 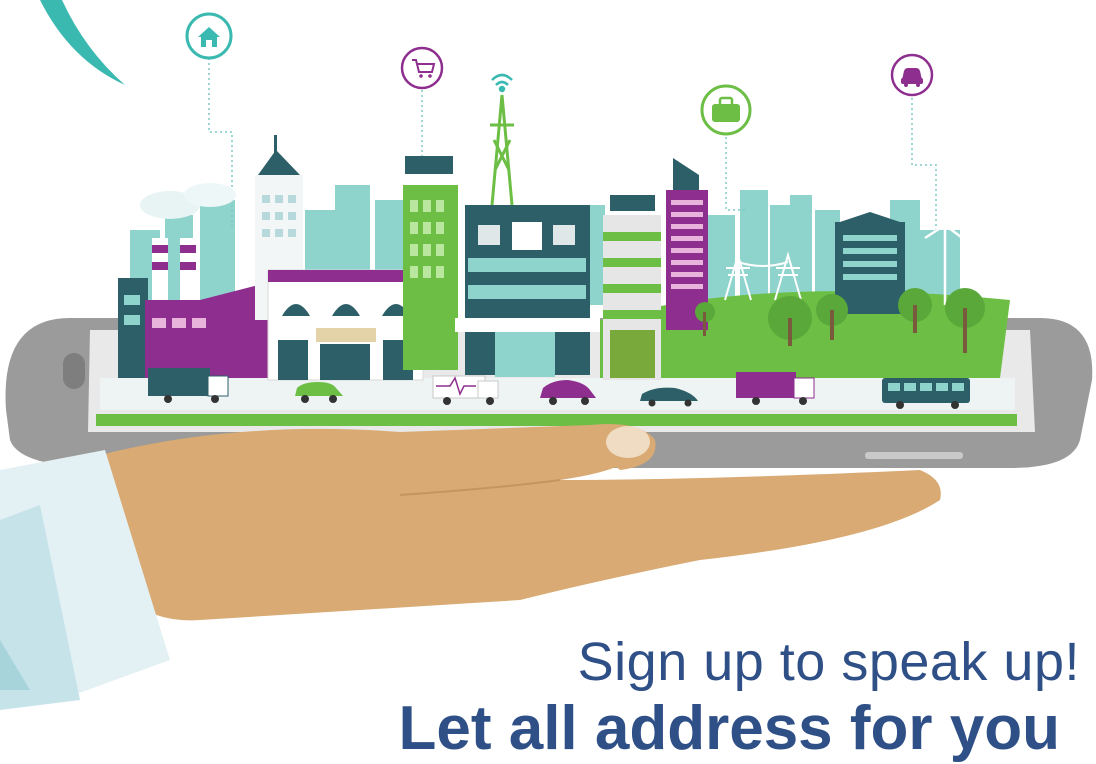 I want to click on grass-strip, so click(x=556, y=420).